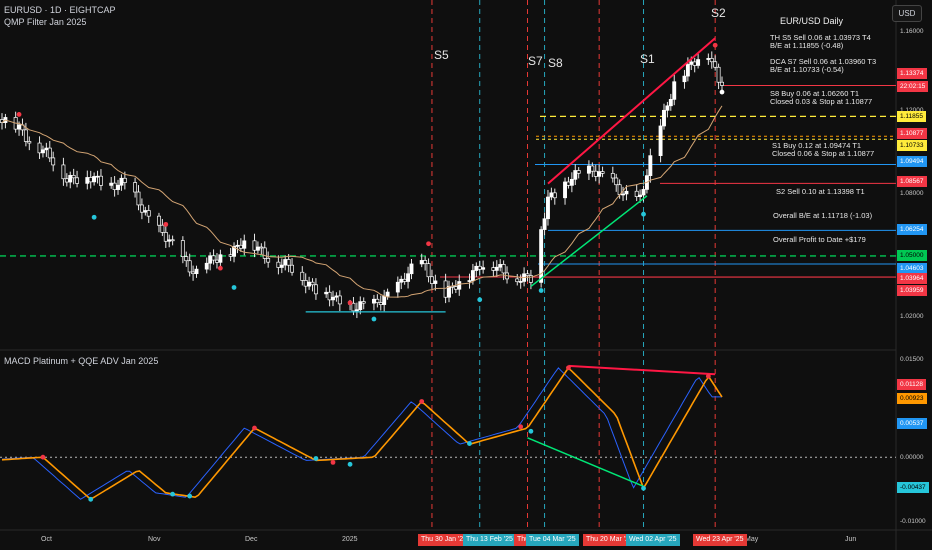 This screenshot has height=550, width=932. Describe the element at coordinates (912, 161) in the screenshot. I see `buy-1-09494-tag: 1.09494` at that location.